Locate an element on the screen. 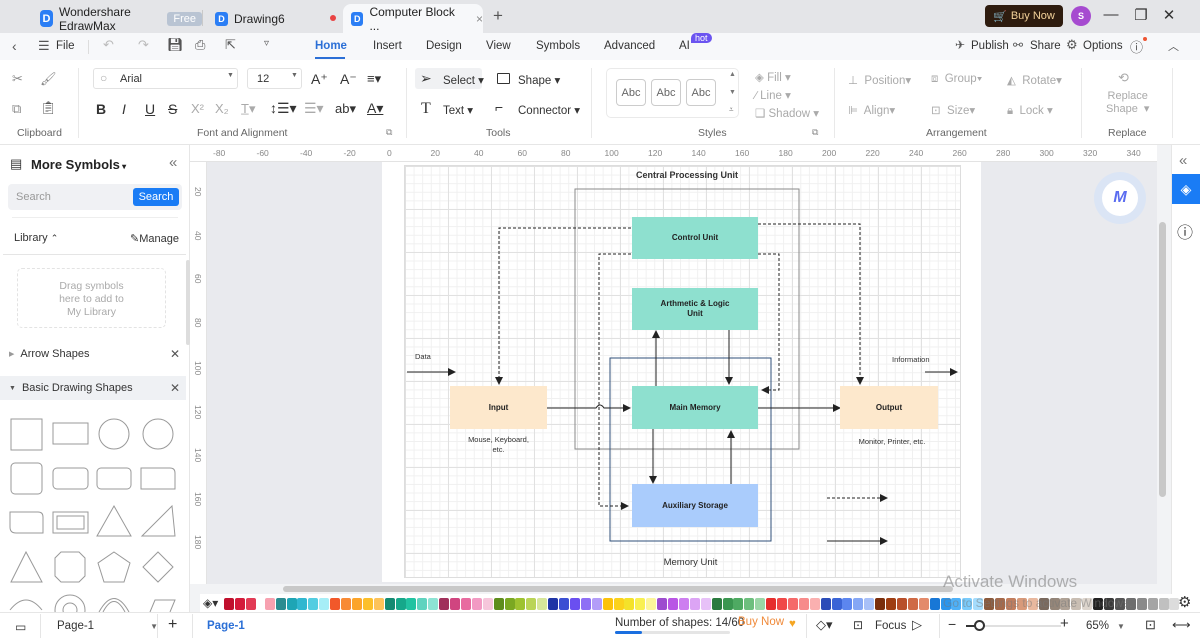 The width and height of the screenshot is (1200, 642). more-symbols-button: More Symbols ▾ is located at coordinates (78, 164).